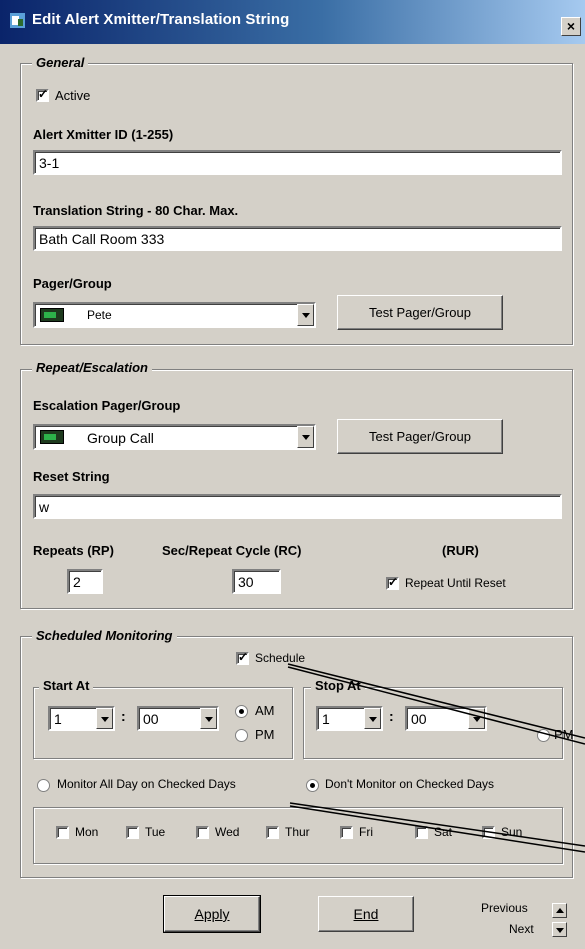  I want to click on next-arrow-icon, so click(559, 929).